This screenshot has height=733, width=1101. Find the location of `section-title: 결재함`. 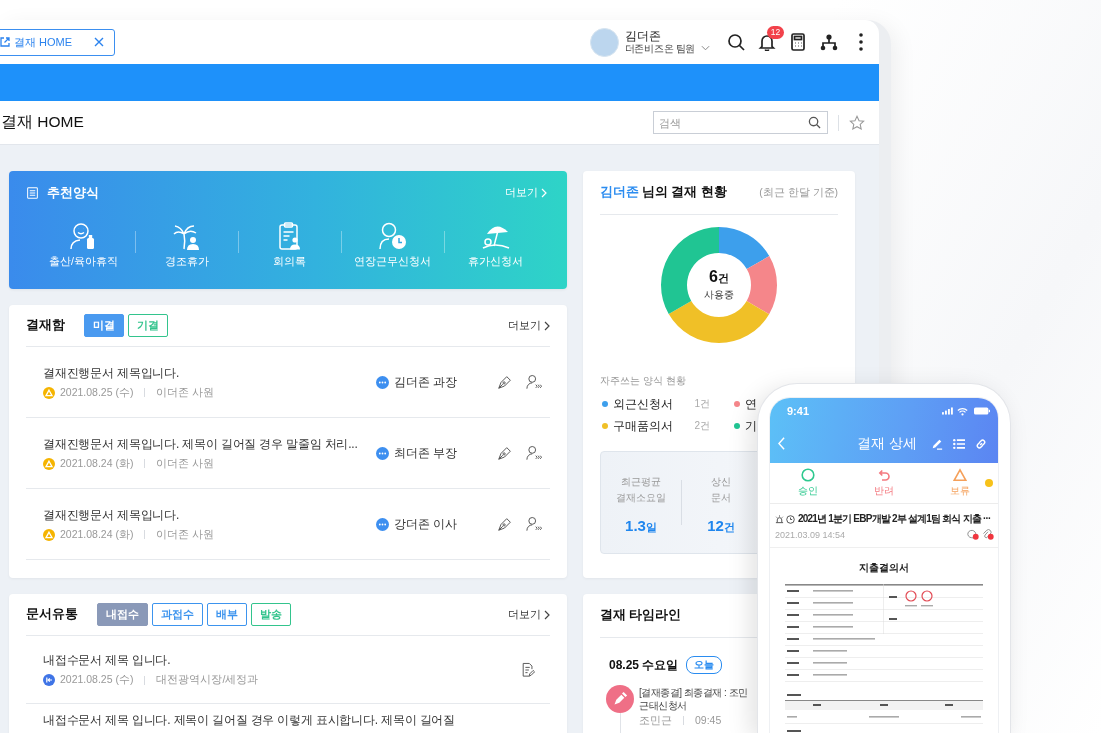

section-title: 결재함 is located at coordinates (45, 325).